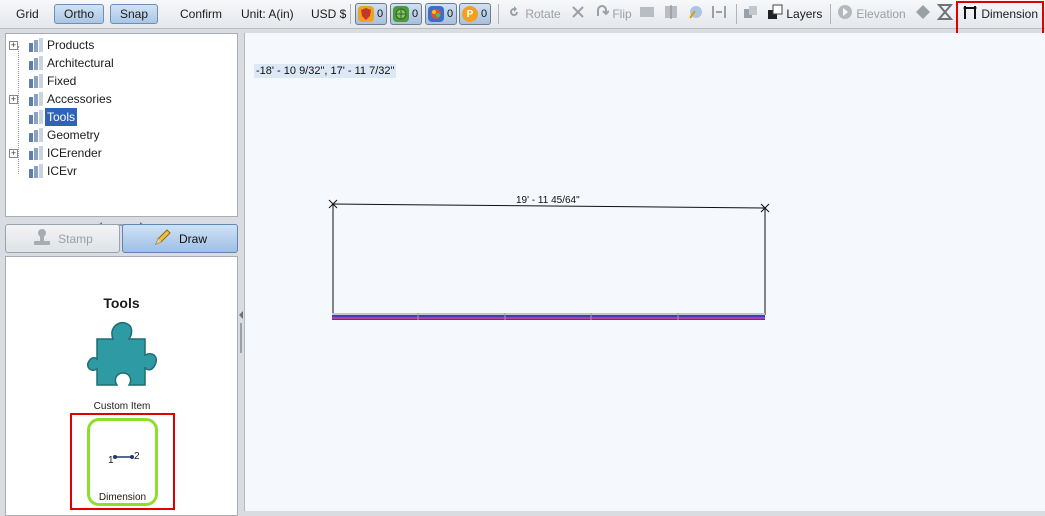 This screenshot has width=1045, height=516. What do you see at coordinates (73, 135) in the screenshot?
I see `tree-item-label: Geometry` at bounding box center [73, 135].